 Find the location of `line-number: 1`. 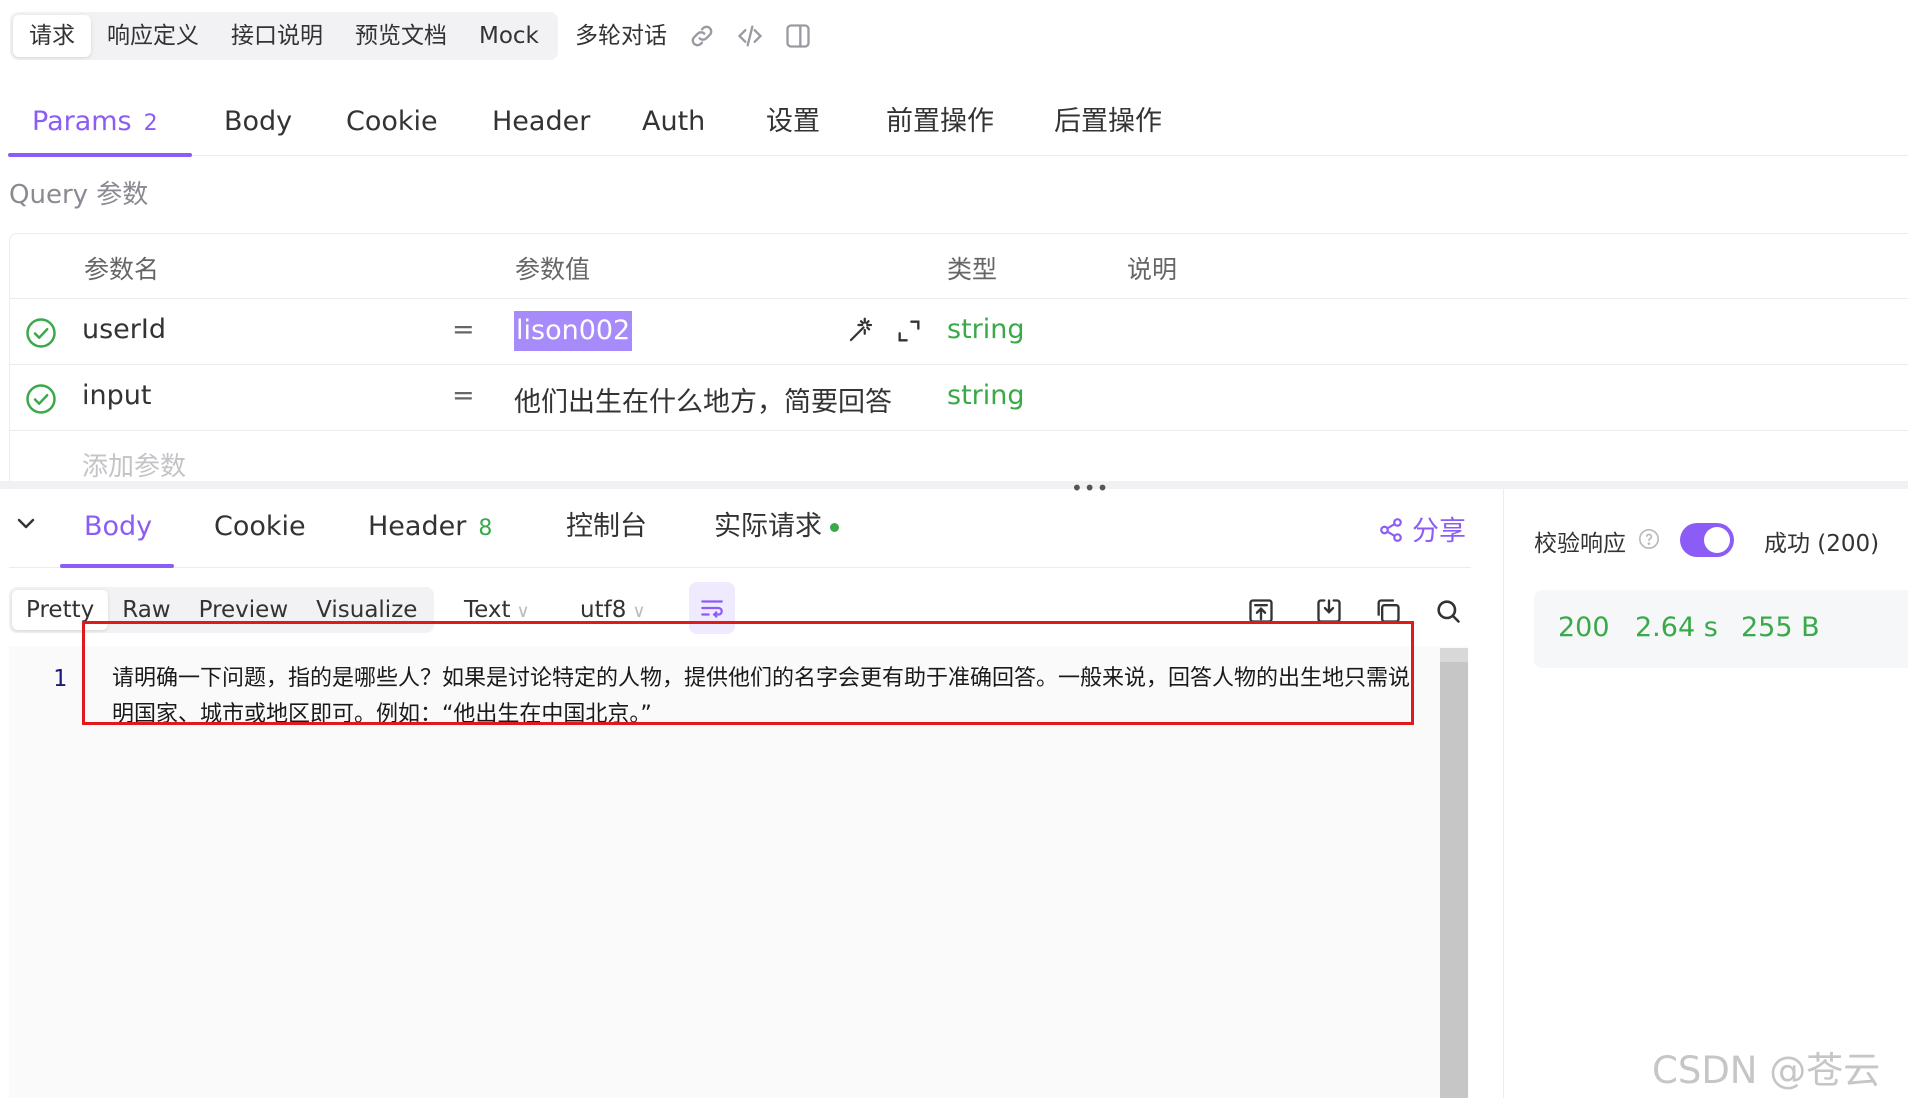

line-number: 1 is located at coordinates (60, 679).